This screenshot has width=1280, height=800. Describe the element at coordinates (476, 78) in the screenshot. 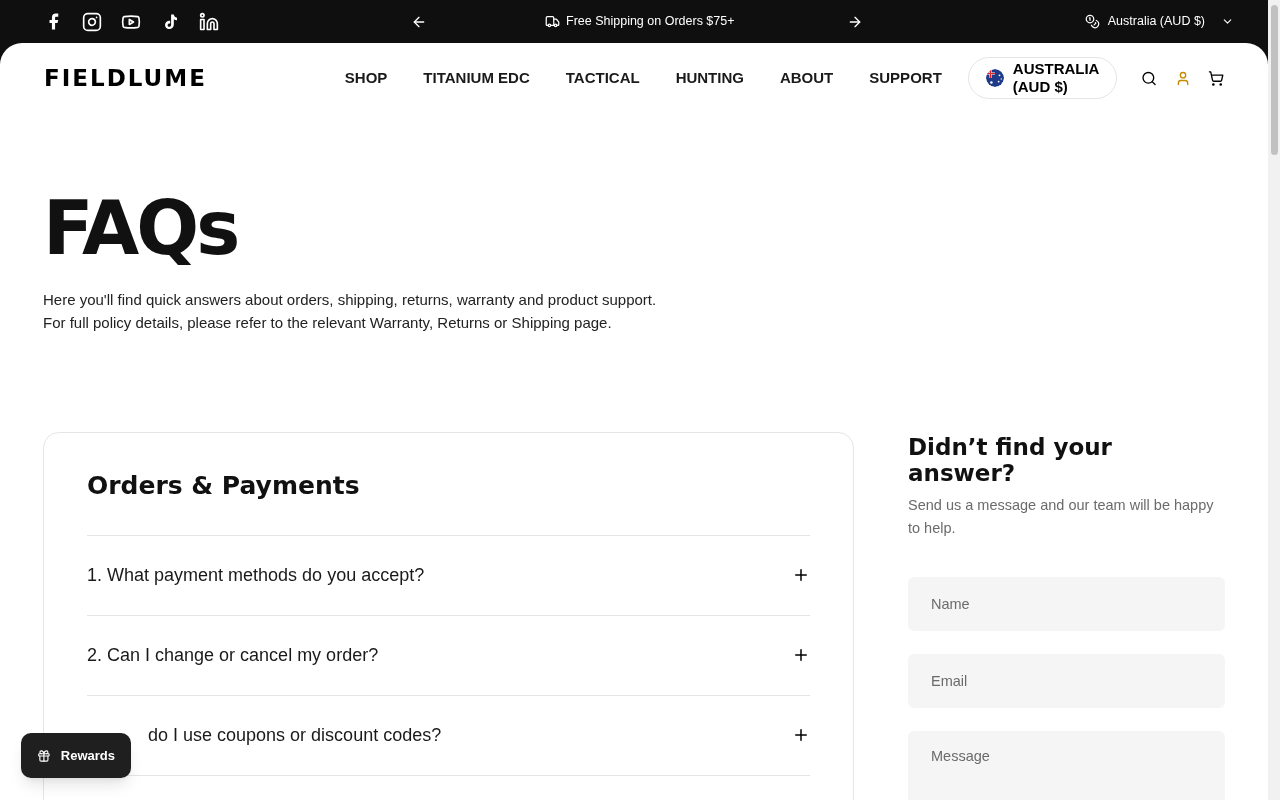

I see `nav-link: TITANIUM EDC` at that location.